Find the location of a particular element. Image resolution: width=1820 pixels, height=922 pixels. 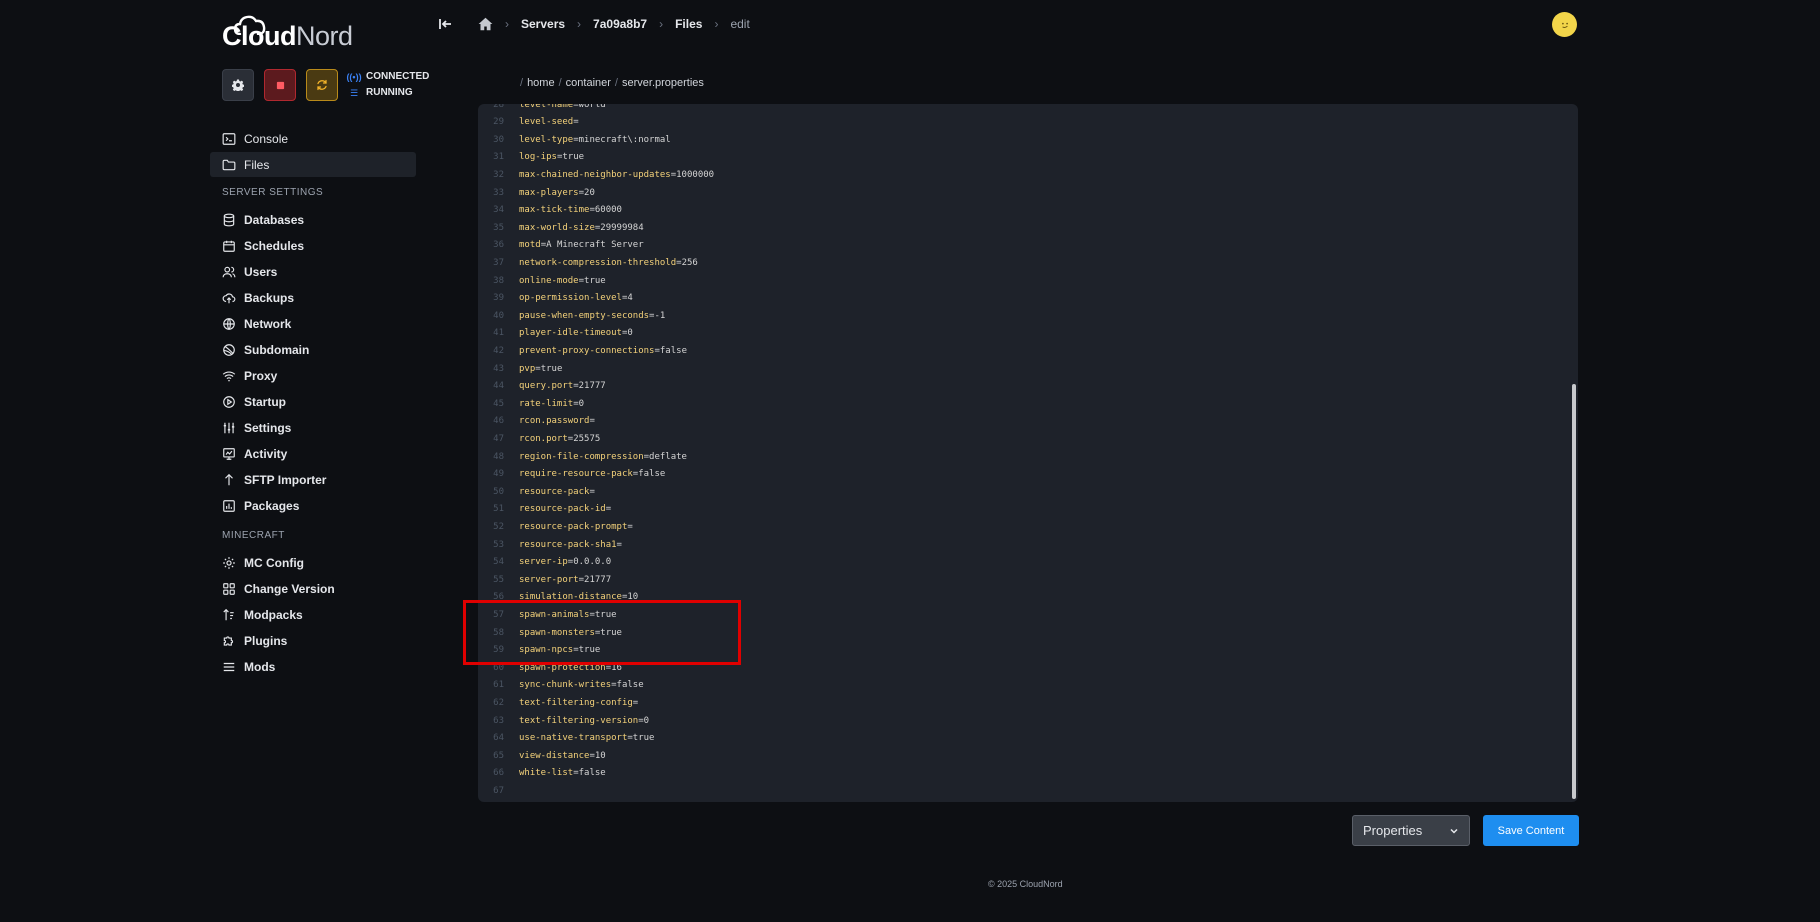

property-value: 0 is located at coordinates (581, 403).